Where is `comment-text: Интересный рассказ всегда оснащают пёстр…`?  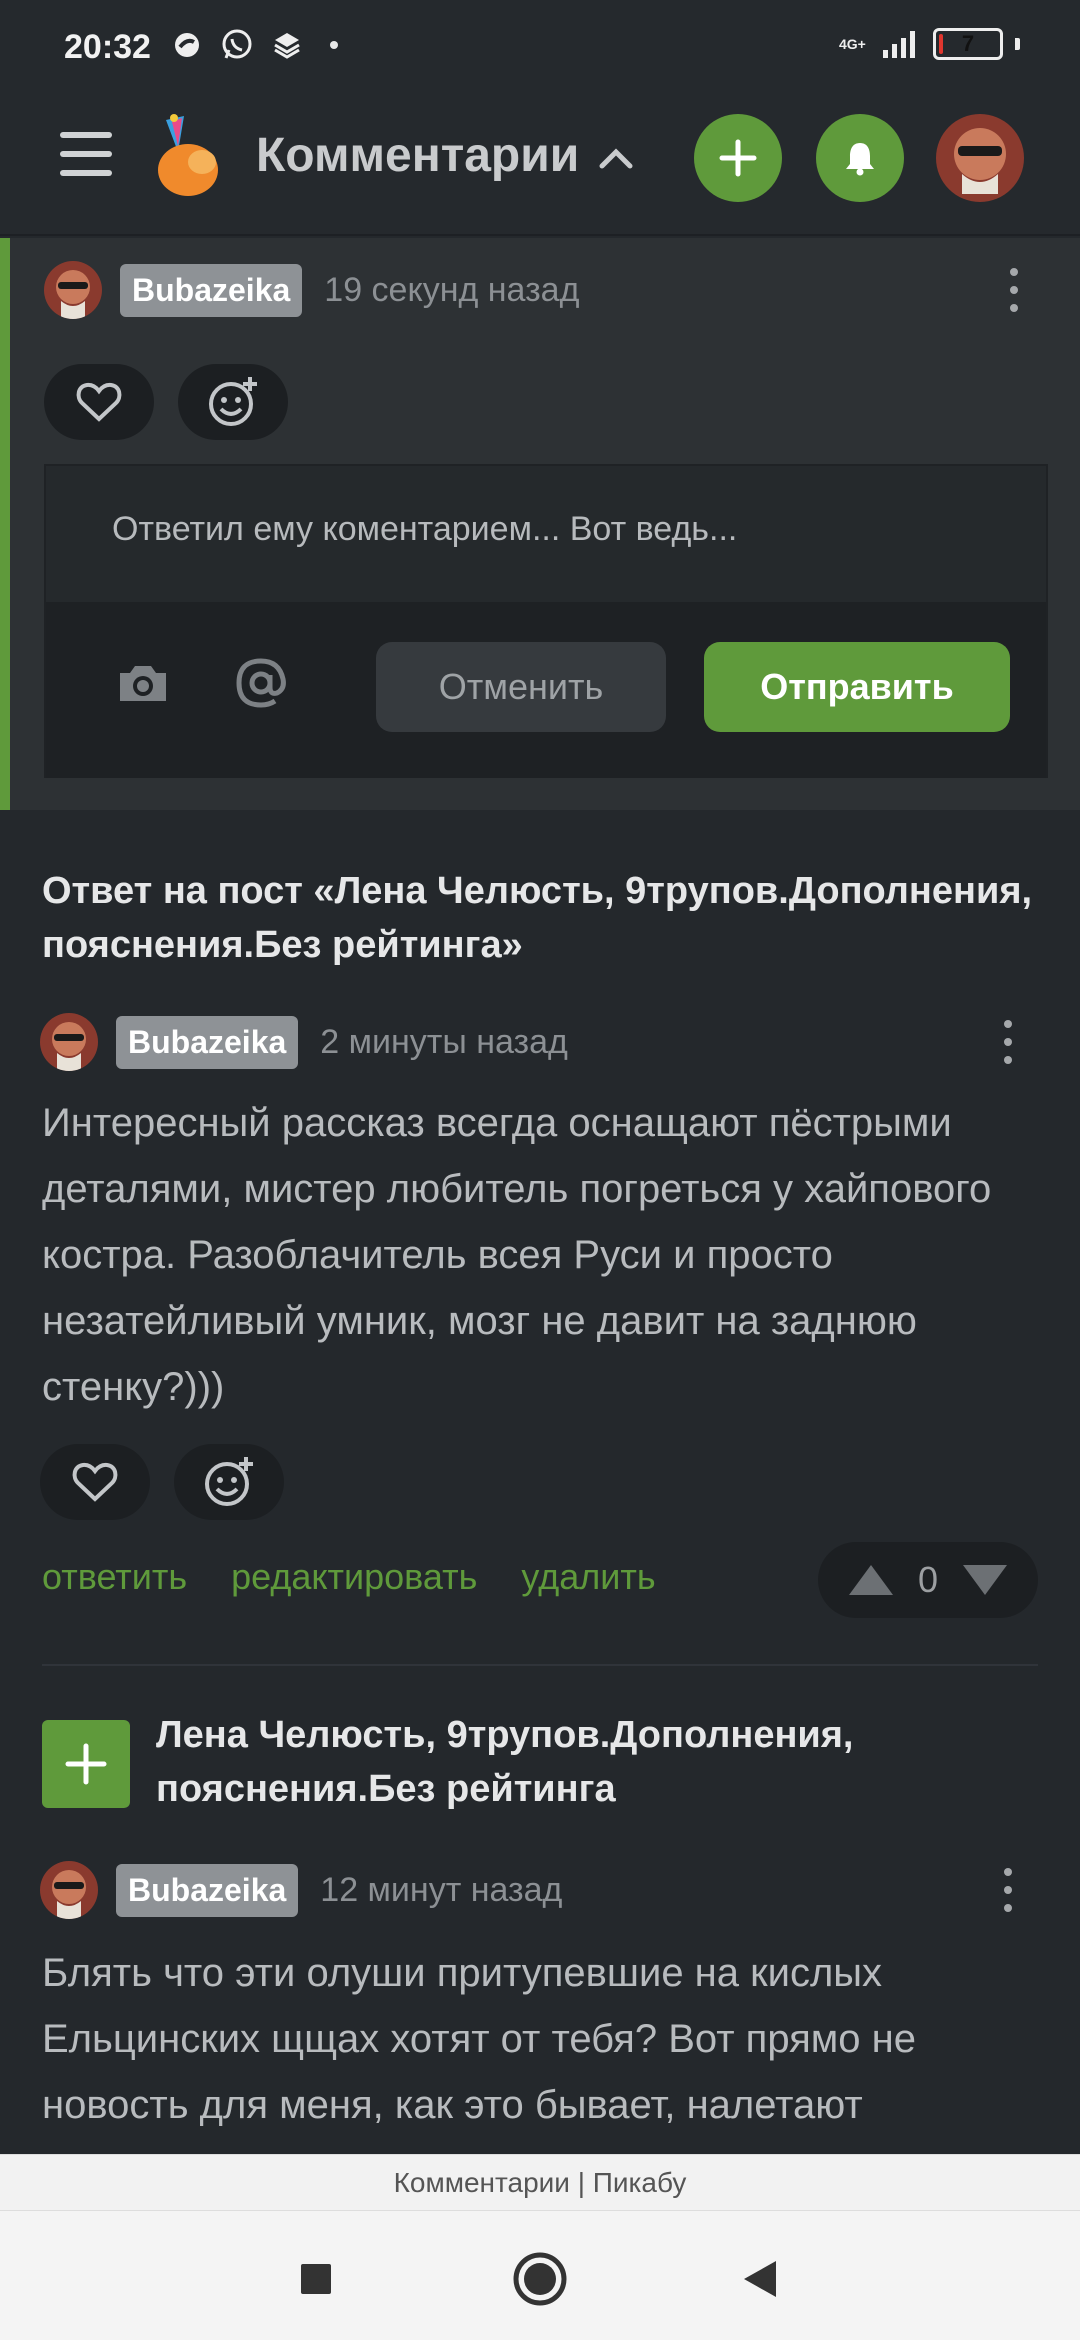 comment-text: Интересный рассказ всегда оснащают пёстр… is located at coordinates (517, 1255).